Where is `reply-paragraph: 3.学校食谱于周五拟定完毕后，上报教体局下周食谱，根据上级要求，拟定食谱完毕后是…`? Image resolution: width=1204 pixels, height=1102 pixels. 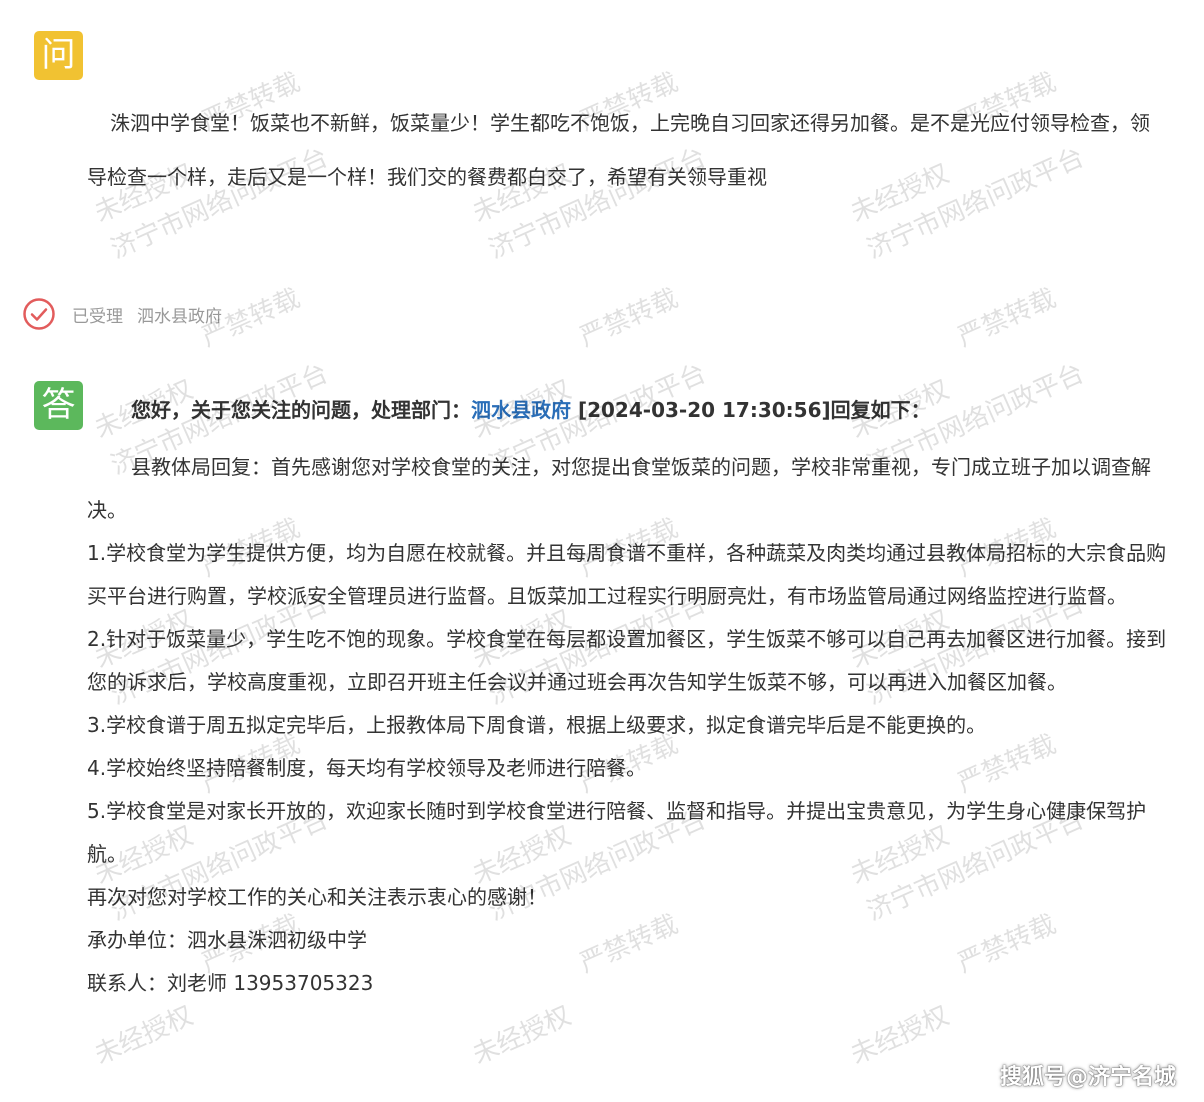
reply-paragraph: 3.学校食谱于周五拟定完毕后，上报教体局下周食谱，根据上级要求，拟定食谱完毕后是… is located at coordinates (537, 725).